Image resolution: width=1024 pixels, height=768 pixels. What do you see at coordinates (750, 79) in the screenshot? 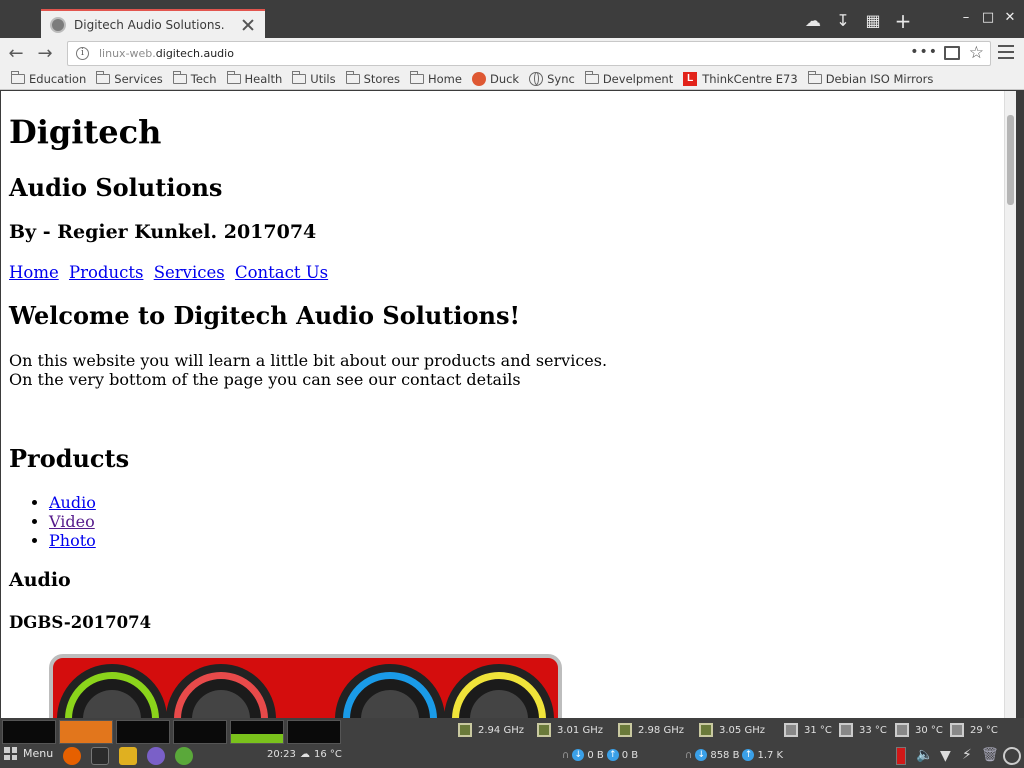
I see `bookmark-label: ThinkCentre E73` at bounding box center [750, 79].